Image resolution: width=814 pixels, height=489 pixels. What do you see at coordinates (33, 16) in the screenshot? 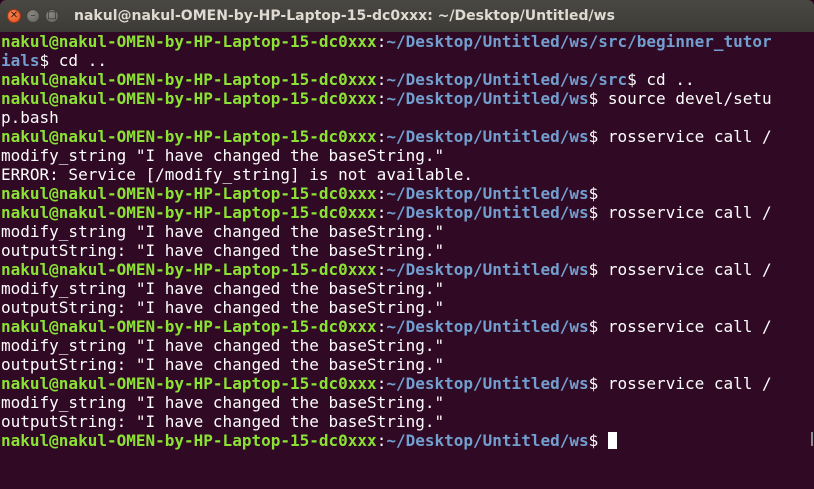
I see `minimize-icon: –` at bounding box center [33, 16].